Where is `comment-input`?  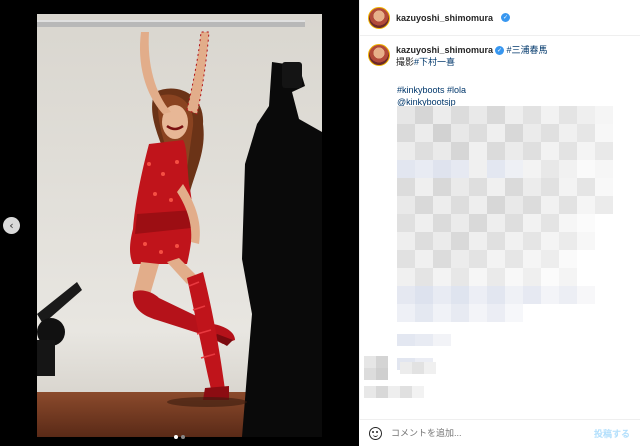 comment-input is located at coordinates (492, 433).